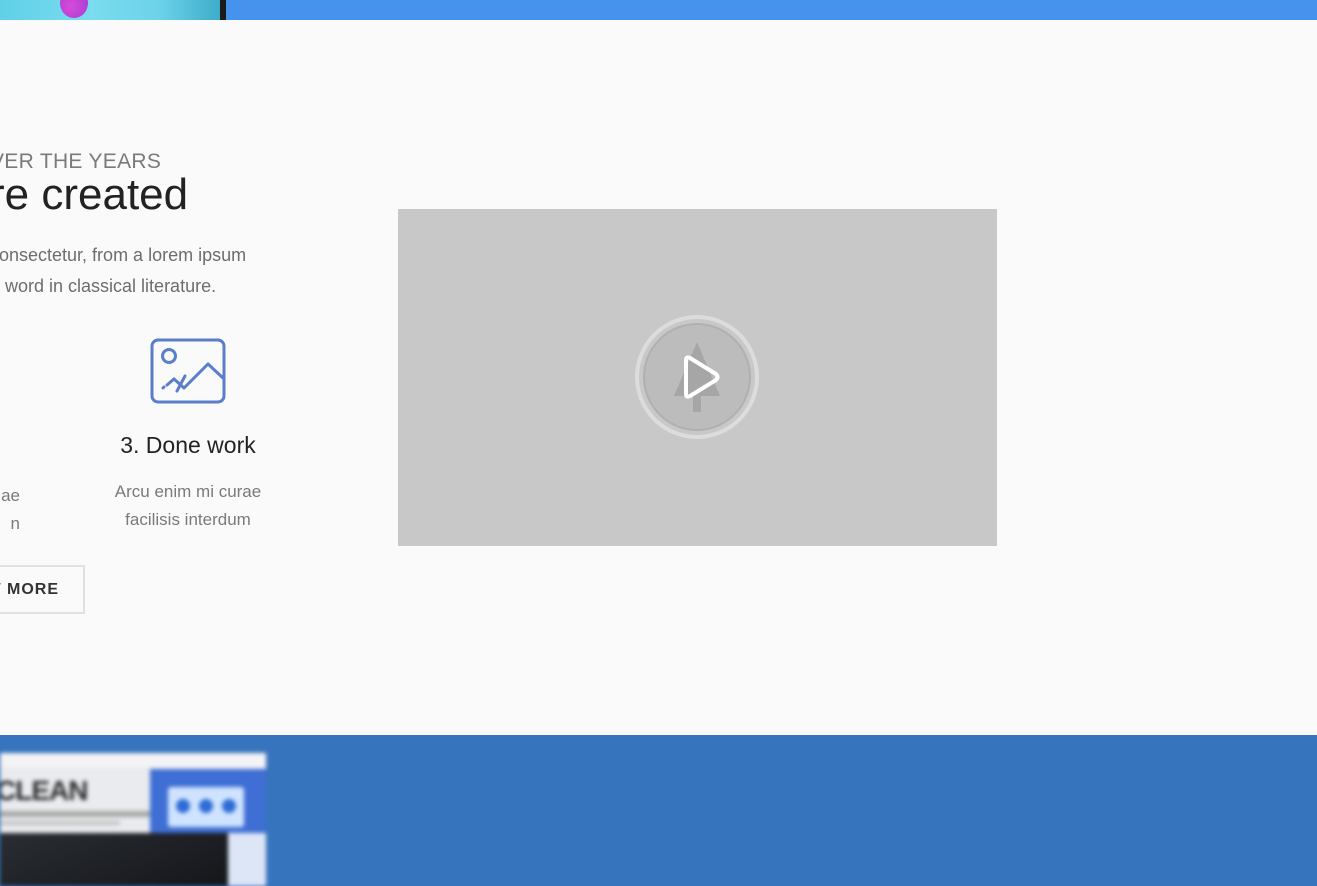 The height and width of the screenshot is (886, 1317). What do you see at coordinates (42, 589) in the screenshot?
I see `view-more-button: W MORE` at bounding box center [42, 589].